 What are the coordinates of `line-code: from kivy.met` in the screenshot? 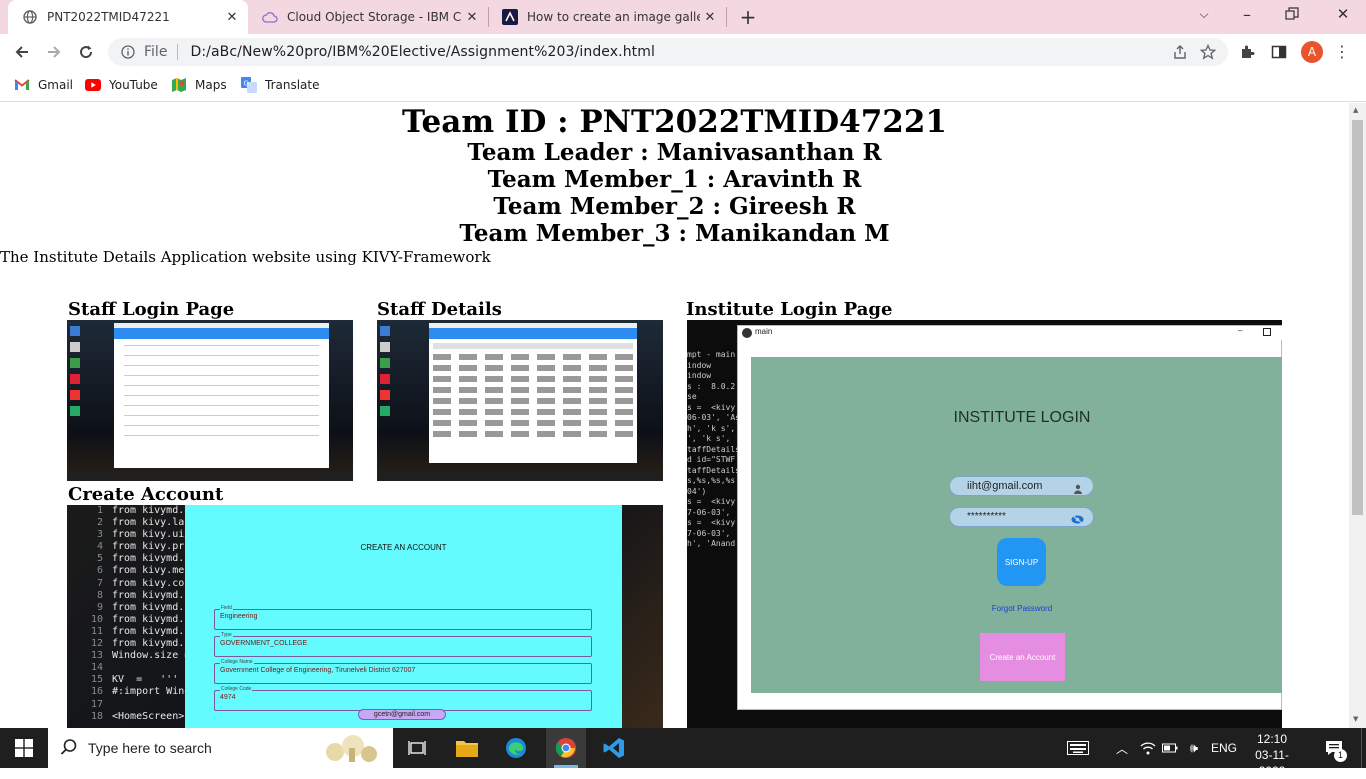 It's located at (151, 571).